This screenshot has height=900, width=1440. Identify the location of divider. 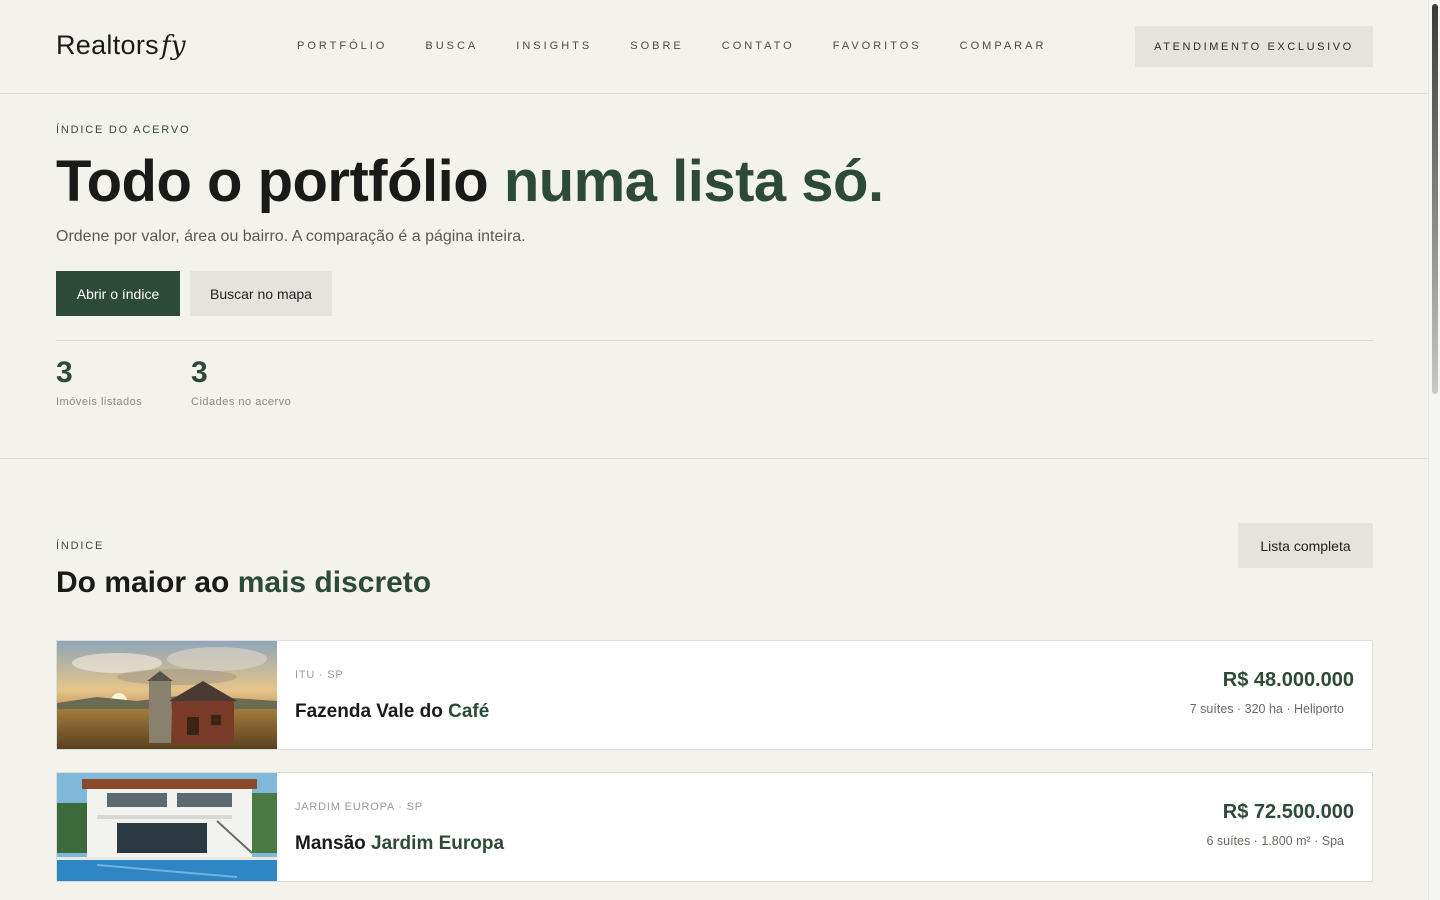
(714, 340).